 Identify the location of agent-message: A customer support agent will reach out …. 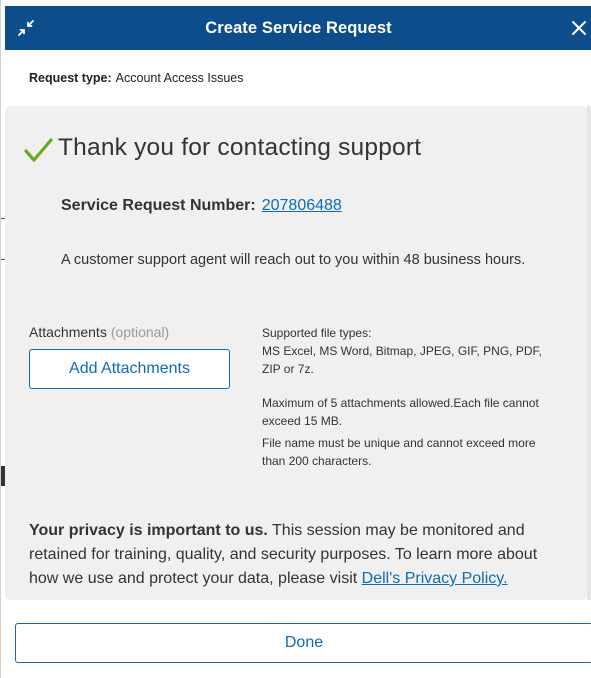
(293, 260).